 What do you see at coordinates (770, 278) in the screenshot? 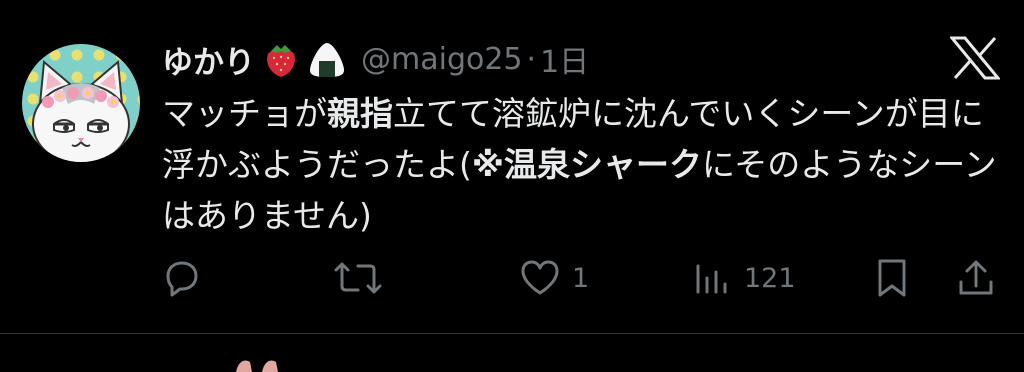
I see `view-count: 121` at bounding box center [770, 278].